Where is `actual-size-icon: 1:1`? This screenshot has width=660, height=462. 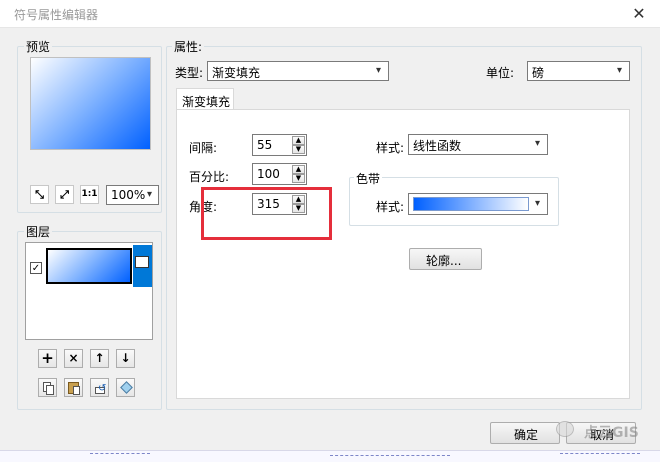 actual-size-icon: 1:1 is located at coordinates (89, 194).